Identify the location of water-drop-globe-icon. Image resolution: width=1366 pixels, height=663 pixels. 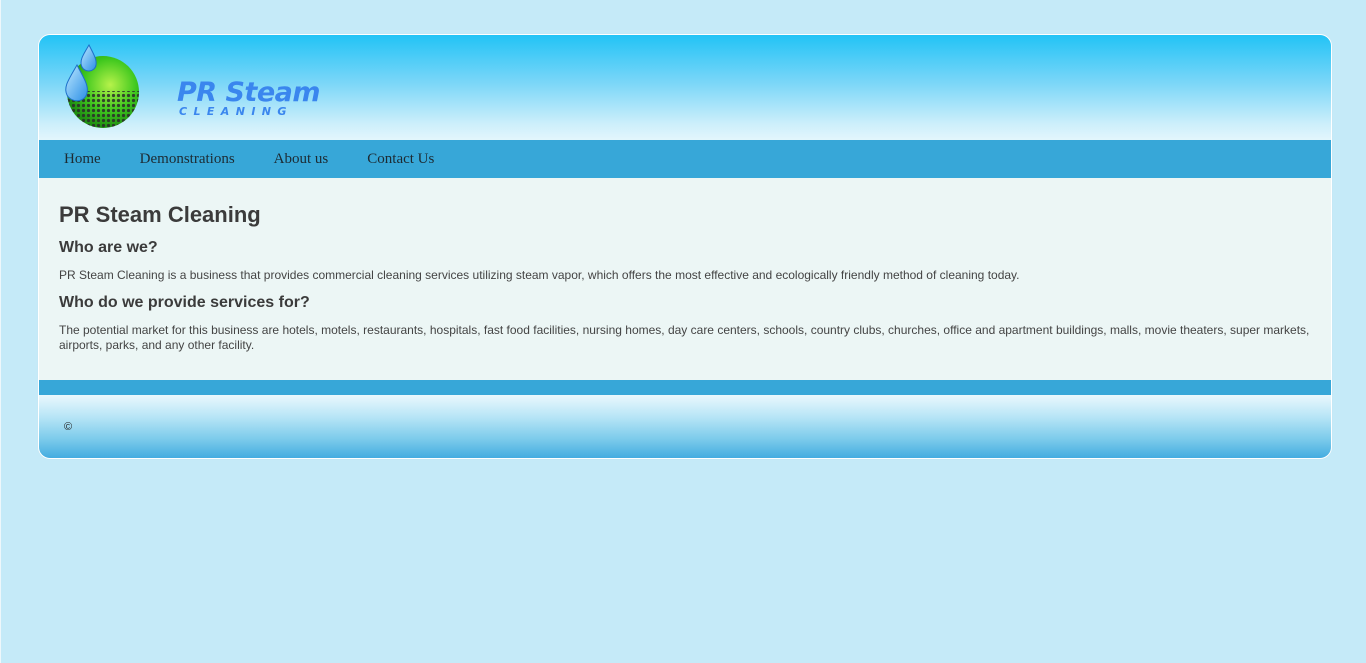
(102, 85).